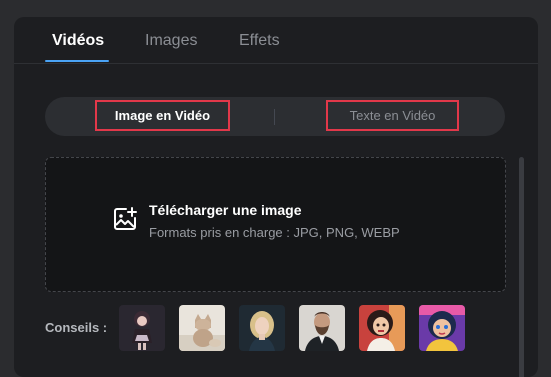 This screenshot has height=377, width=551. What do you see at coordinates (171, 41) in the screenshot?
I see `tab-images: Images` at bounding box center [171, 41].